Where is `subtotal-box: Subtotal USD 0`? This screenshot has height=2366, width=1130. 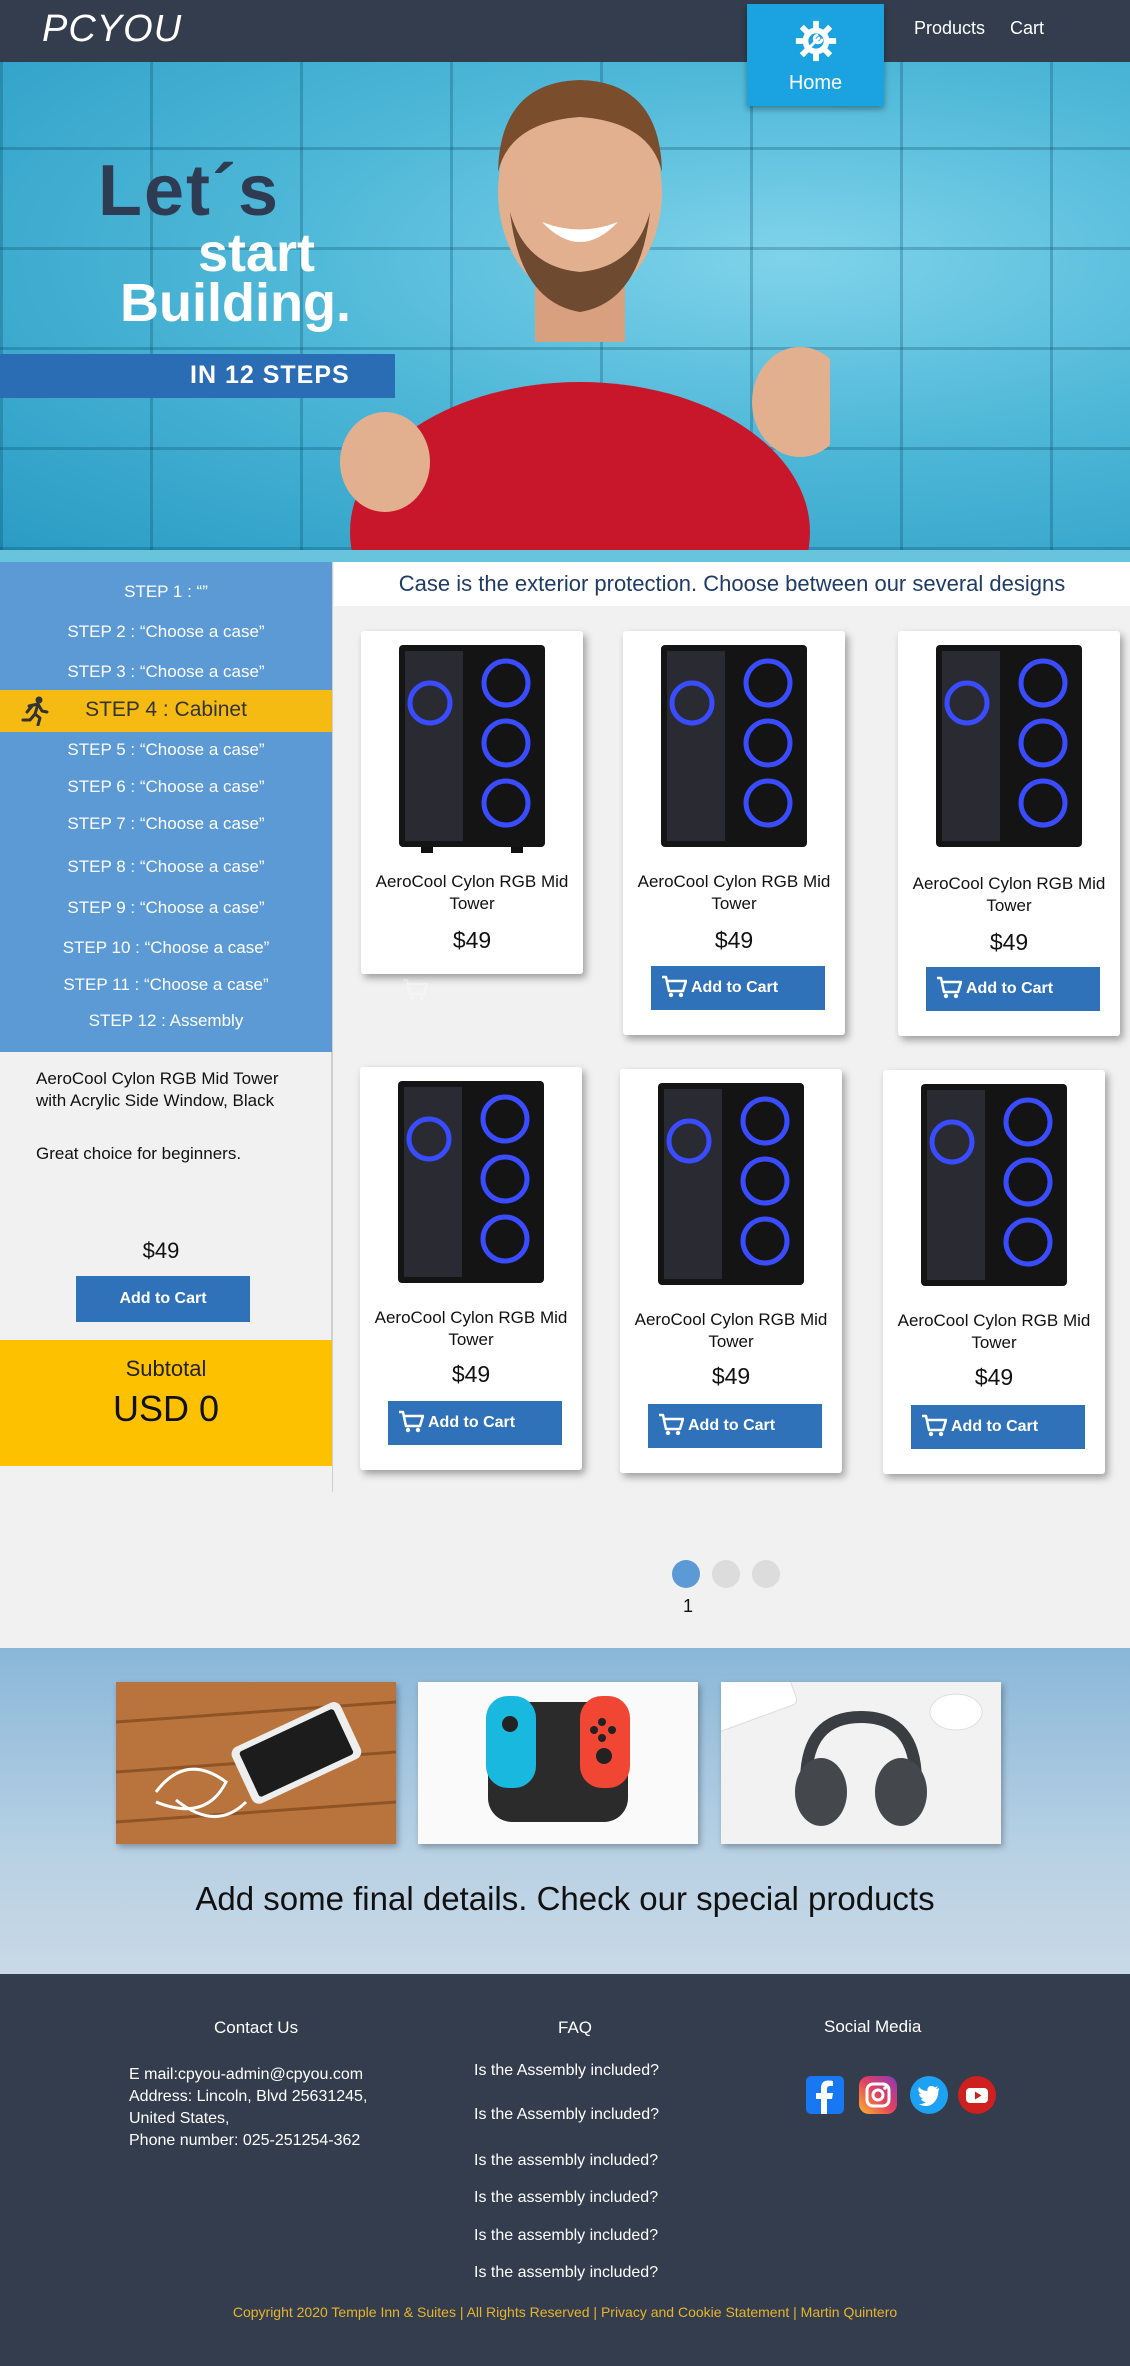 subtotal-box: Subtotal USD 0 is located at coordinates (166, 1403).